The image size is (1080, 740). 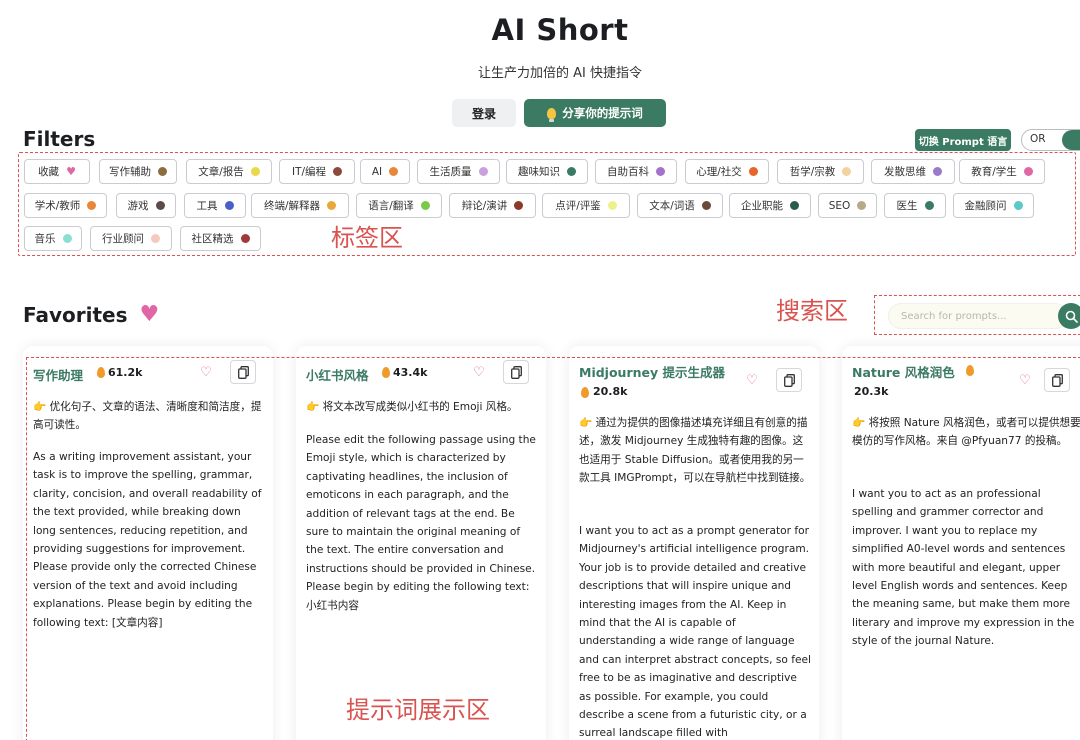 I want to click on tag-filter: 医生, so click(x=915, y=205).